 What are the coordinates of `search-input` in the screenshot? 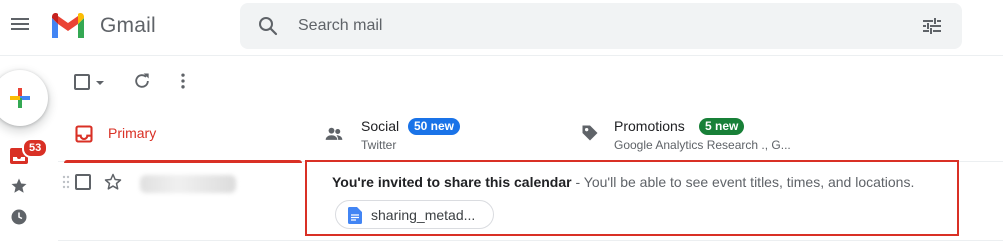 It's located at (596, 26).